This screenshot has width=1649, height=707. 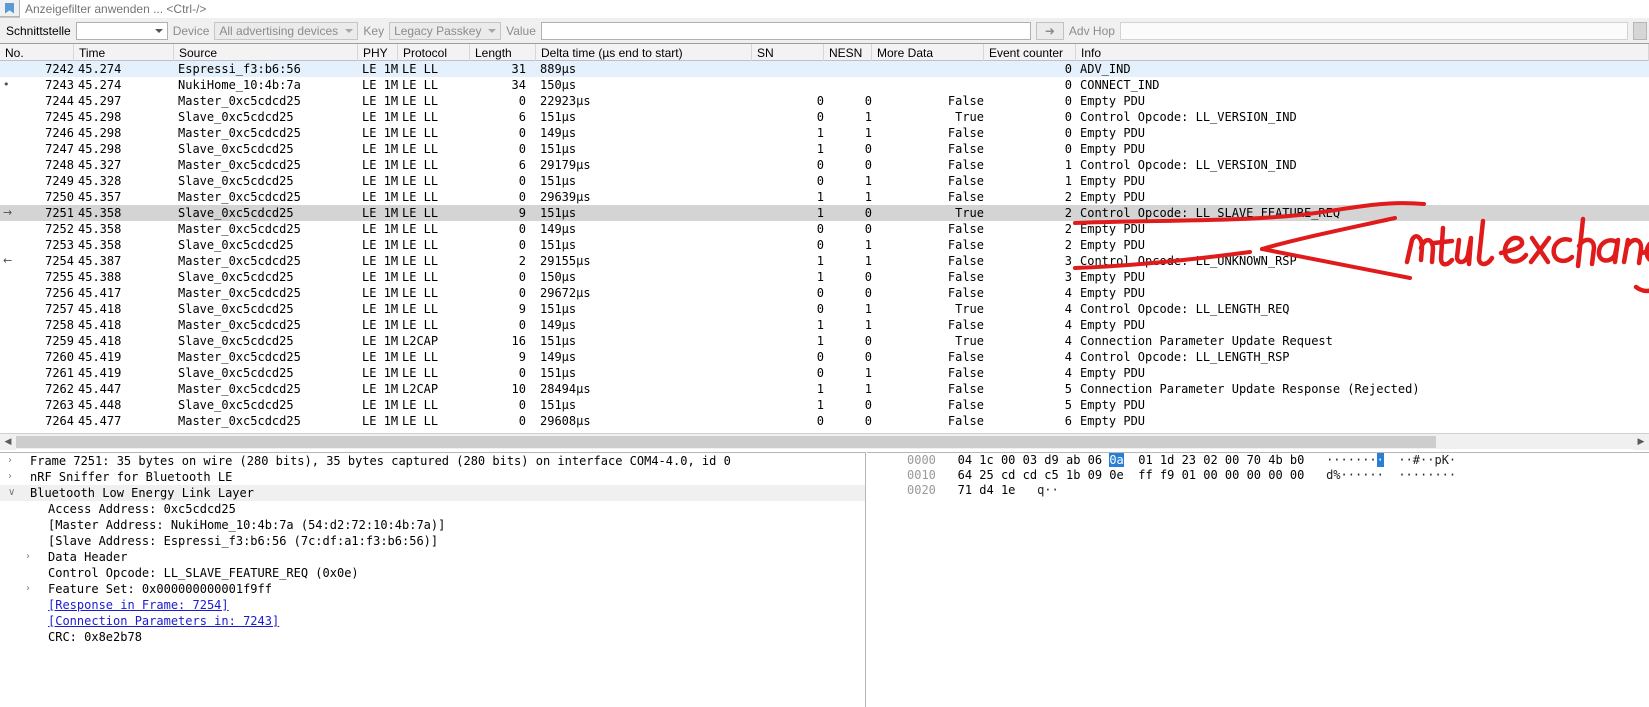 What do you see at coordinates (432, 589) in the screenshot?
I see `detail-row: › Feature Set: 0x000000000001f9ff` at bounding box center [432, 589].